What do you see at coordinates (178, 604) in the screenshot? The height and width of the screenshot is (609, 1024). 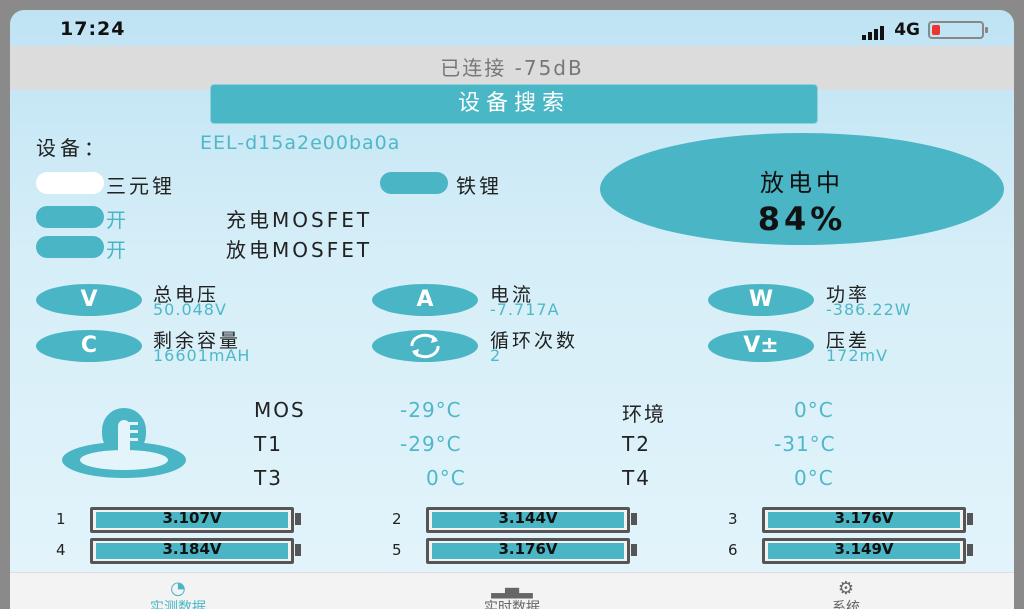 I see `nav-label: 实测数据` at bounding box center [178, 604].